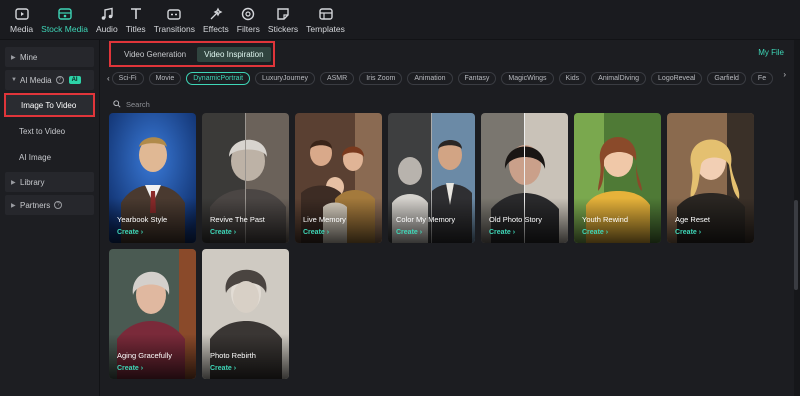 This screenshot has width=800, height=396. I want to click on chip-movie: Movie, so click(165, 78).